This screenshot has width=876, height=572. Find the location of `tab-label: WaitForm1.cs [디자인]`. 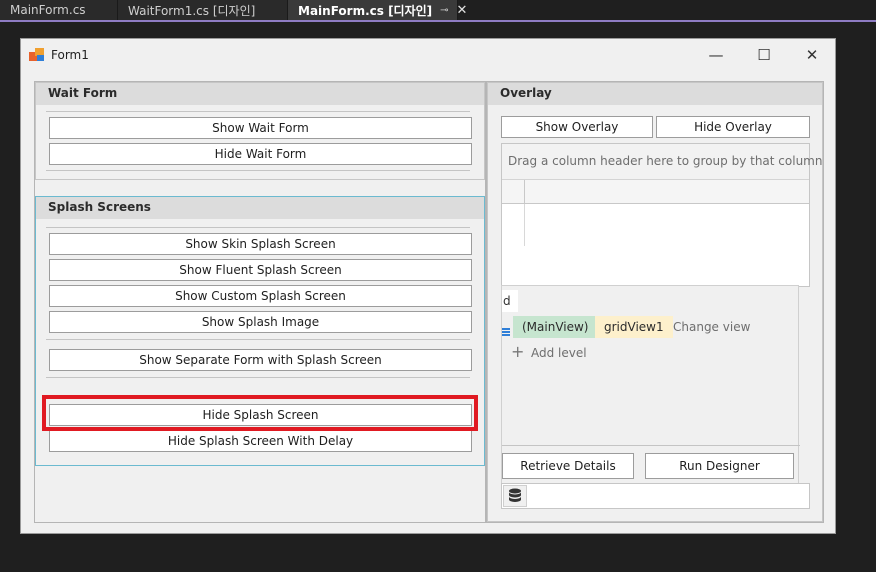

tab-label: WaitForm1.cs [디자인] is located at coordinates (192, 10).